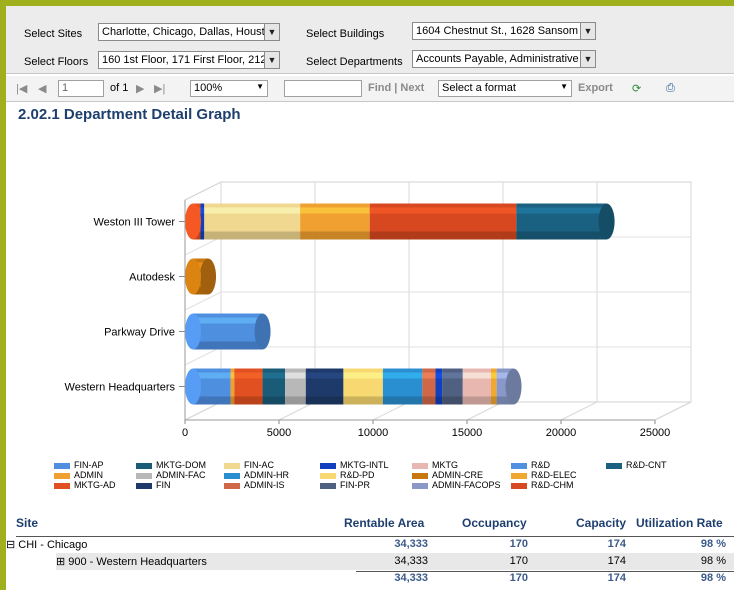 The width and height of the screenshot is (734, 590). Describe the element at coordinates (27, 523) in the screenshot. I see `header-site: Site` at that location.